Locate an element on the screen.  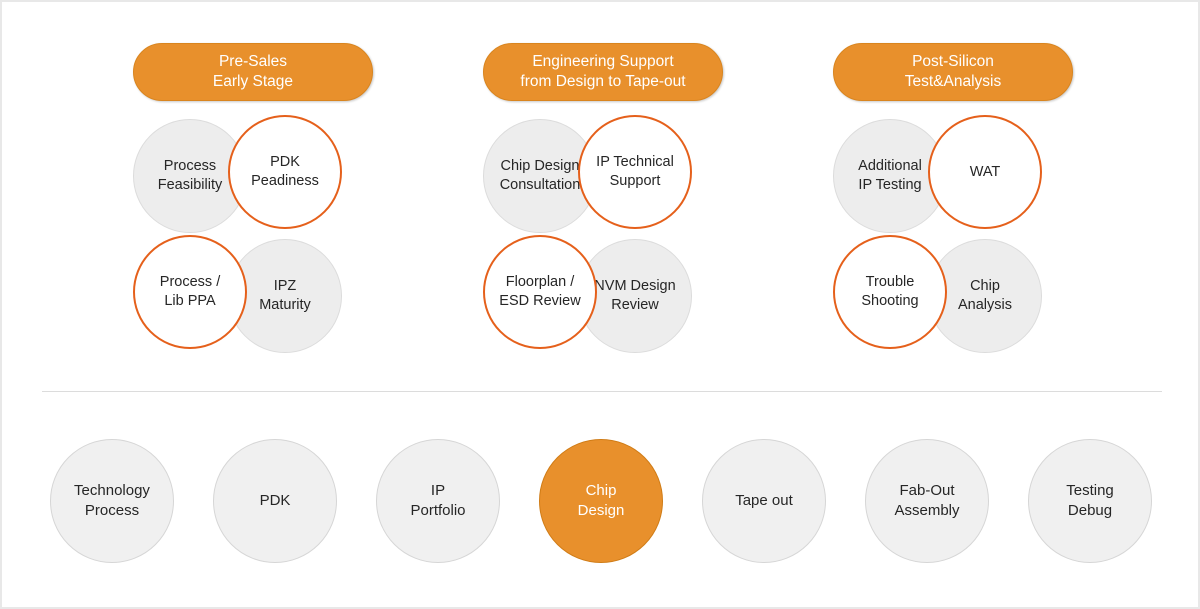
service-bubble-line2: ESD Review is located at coordinates (540, 301).